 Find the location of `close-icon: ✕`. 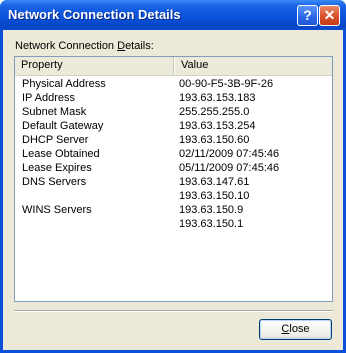

close-icon: ✕ is located at coordinates (329, 15).